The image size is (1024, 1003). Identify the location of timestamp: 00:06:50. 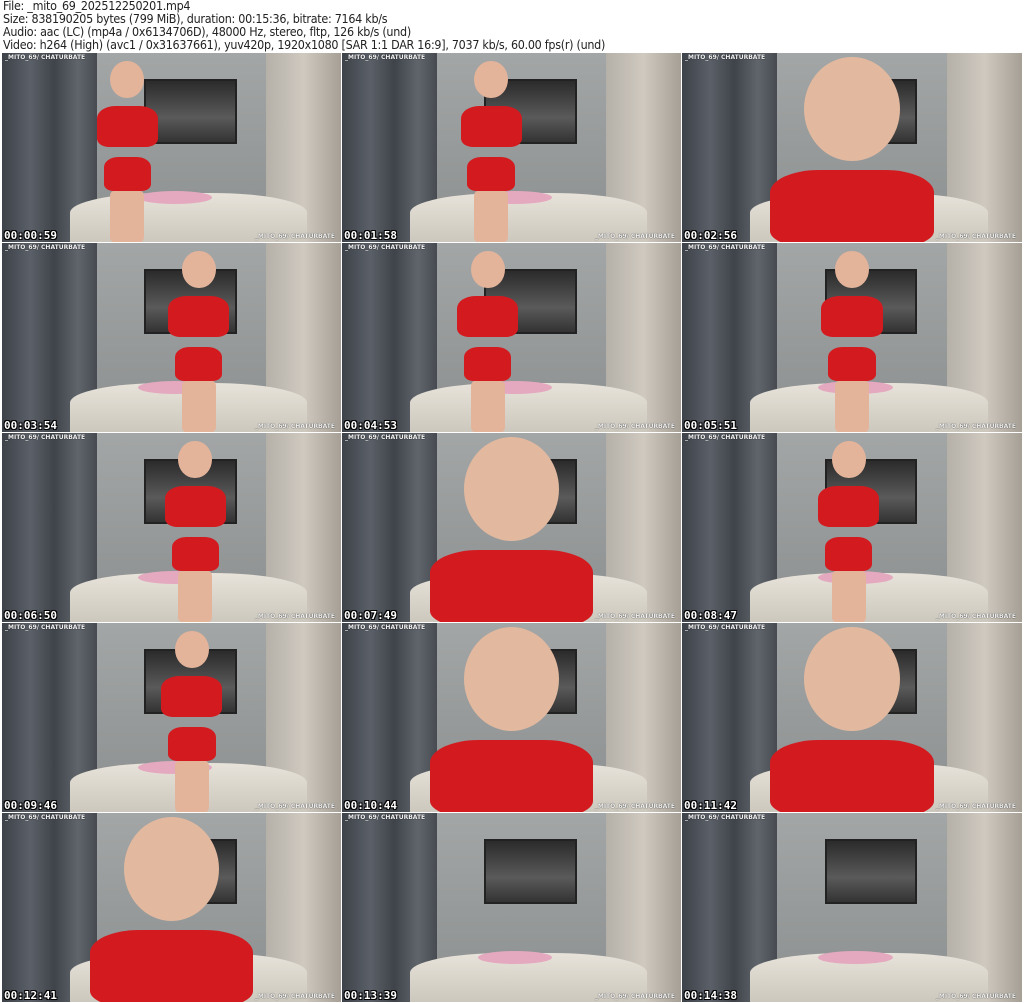
(30, 615).